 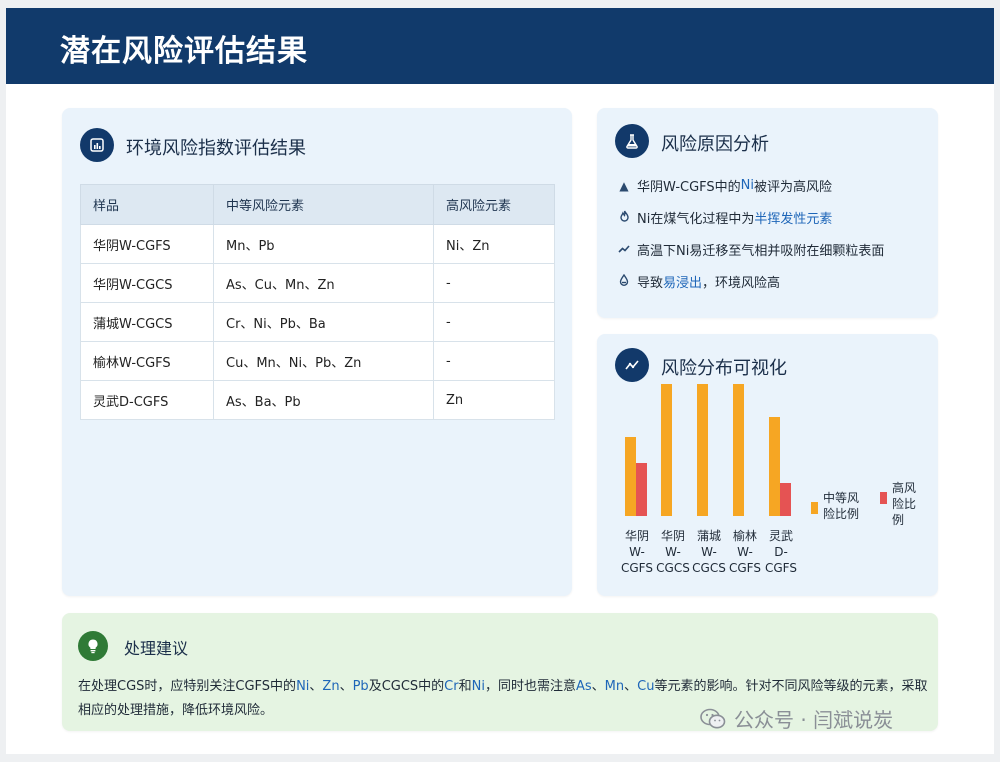 I want to click on table-row: 灵武D-CGFS As、Ba、Pb Zn, so click(x=317, y=400).